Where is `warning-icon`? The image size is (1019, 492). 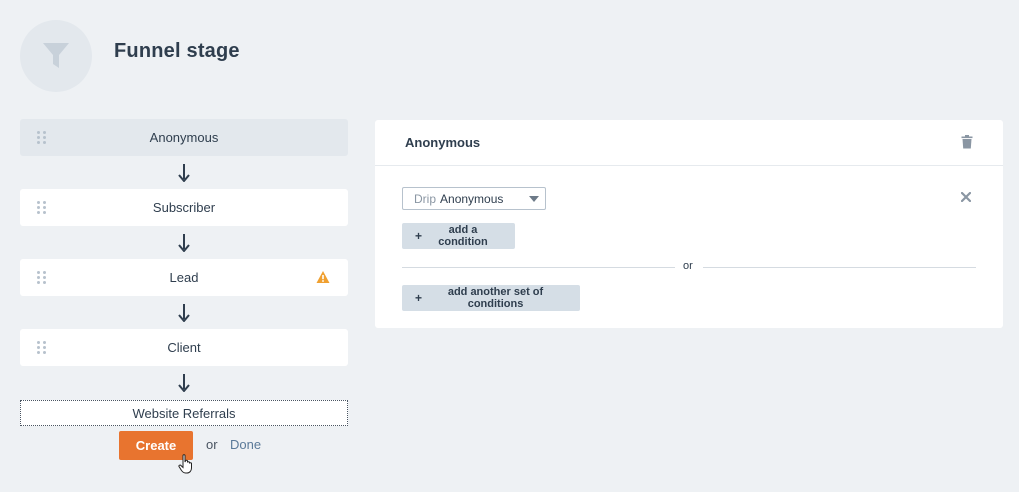 warning-icon is located at coordinates (323, 277).